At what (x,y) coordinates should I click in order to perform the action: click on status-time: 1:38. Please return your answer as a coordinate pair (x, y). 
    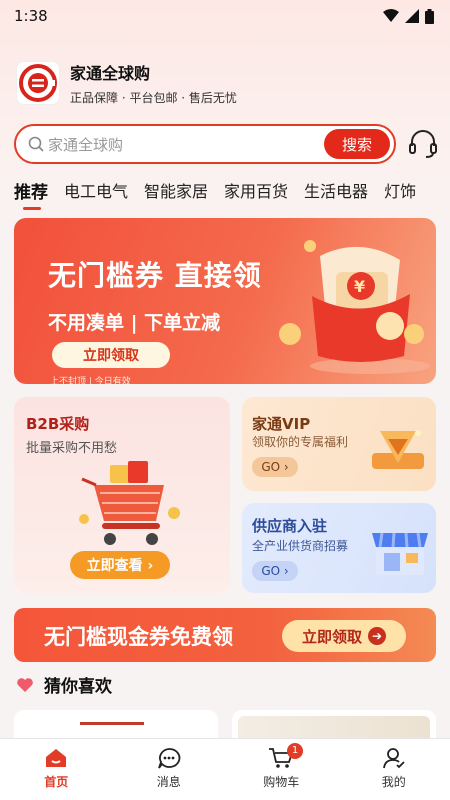
    Looking at the image, I should click on (31, 16).